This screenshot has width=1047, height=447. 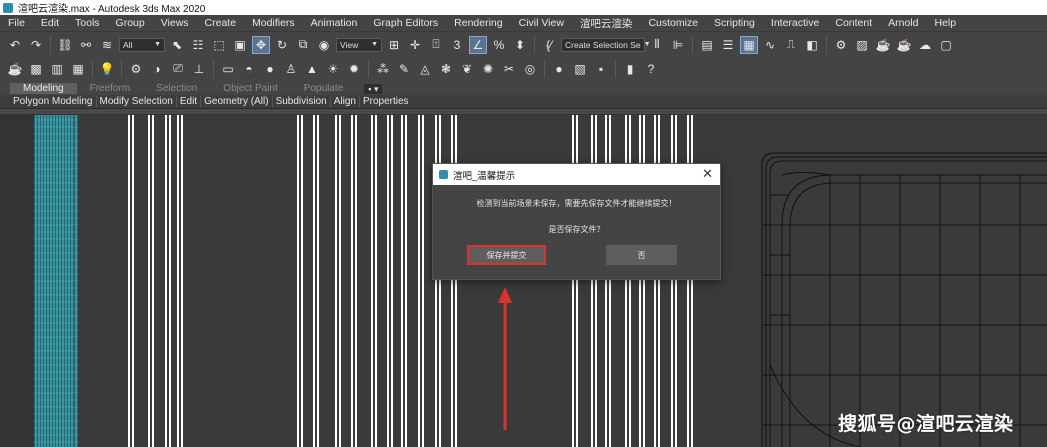 I want to click on render-frame-icon: ▩, so click(x=36, y=69).